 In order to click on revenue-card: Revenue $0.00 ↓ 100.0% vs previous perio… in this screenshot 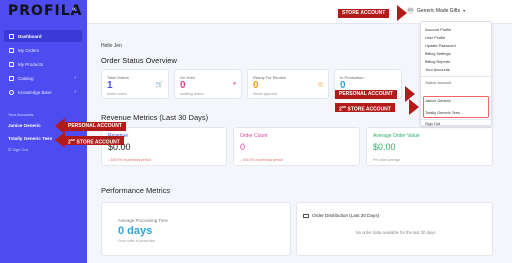, I will do `click(164, 146)`.